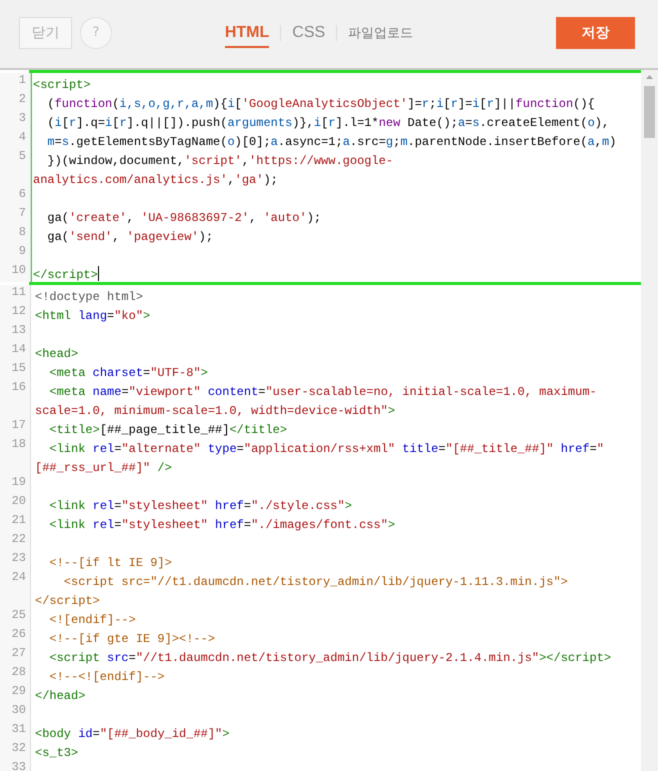 The width and height of the screenshot is (658, 771). Describe the element at coordinates (155, 180) in the screenshot. I see `code-line: analytics.com/analytics.js','ga');` at that location.